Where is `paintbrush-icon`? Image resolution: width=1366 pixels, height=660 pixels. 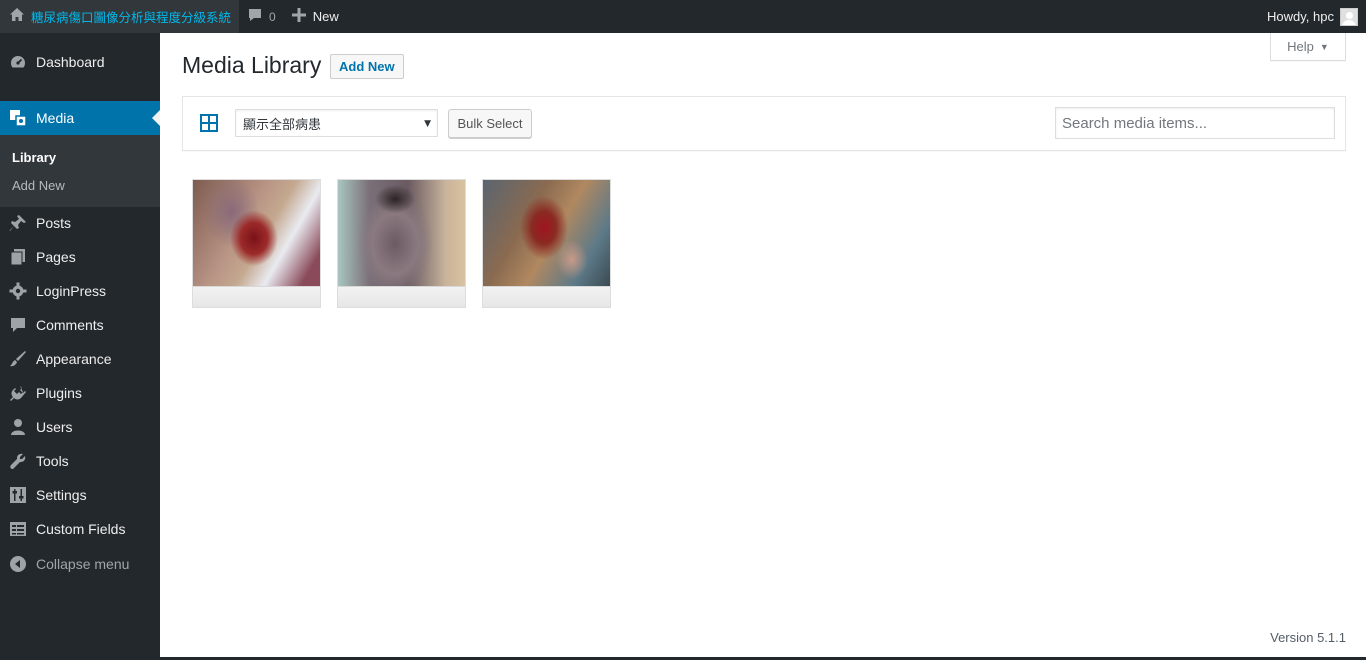 paintbrush-icon is located at coordinates (18, 359).